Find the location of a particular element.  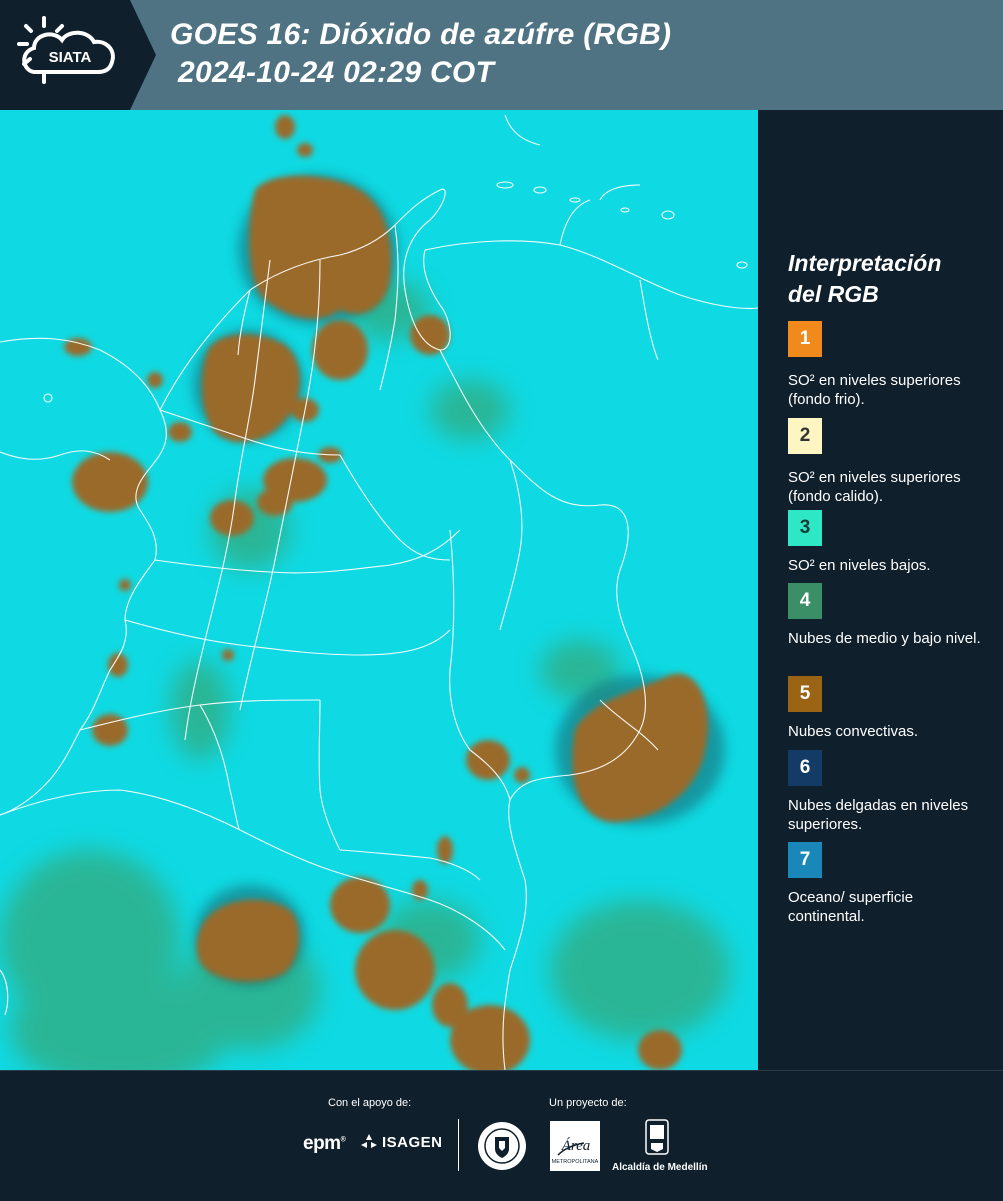

legend-item-3: 3 SO² en niveles bajos. is located at coordinates (888, 542).